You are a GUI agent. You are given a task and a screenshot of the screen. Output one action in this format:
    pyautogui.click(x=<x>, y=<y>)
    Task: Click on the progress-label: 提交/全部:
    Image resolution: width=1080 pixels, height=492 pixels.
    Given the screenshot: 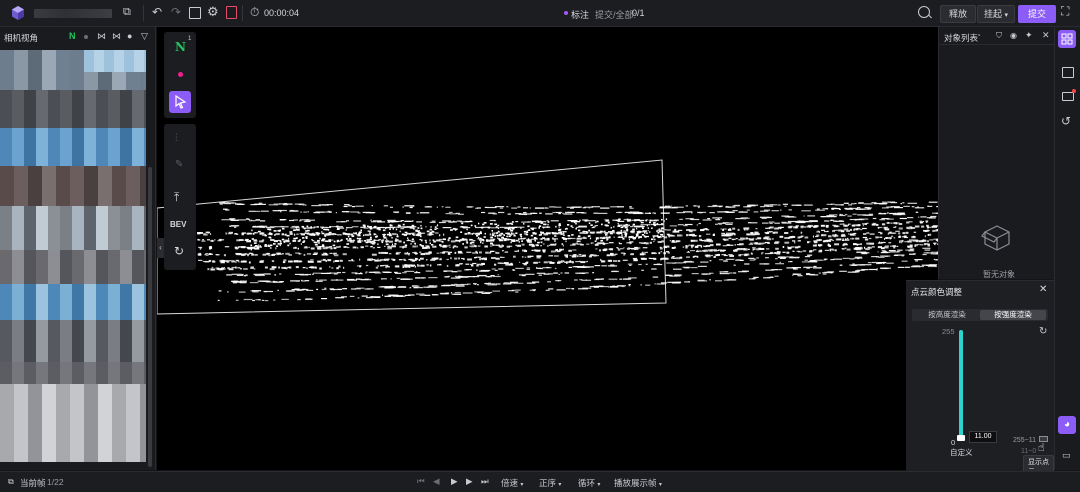 What is the action you would take?
    pyautogui.click(x=615, y=14)
    